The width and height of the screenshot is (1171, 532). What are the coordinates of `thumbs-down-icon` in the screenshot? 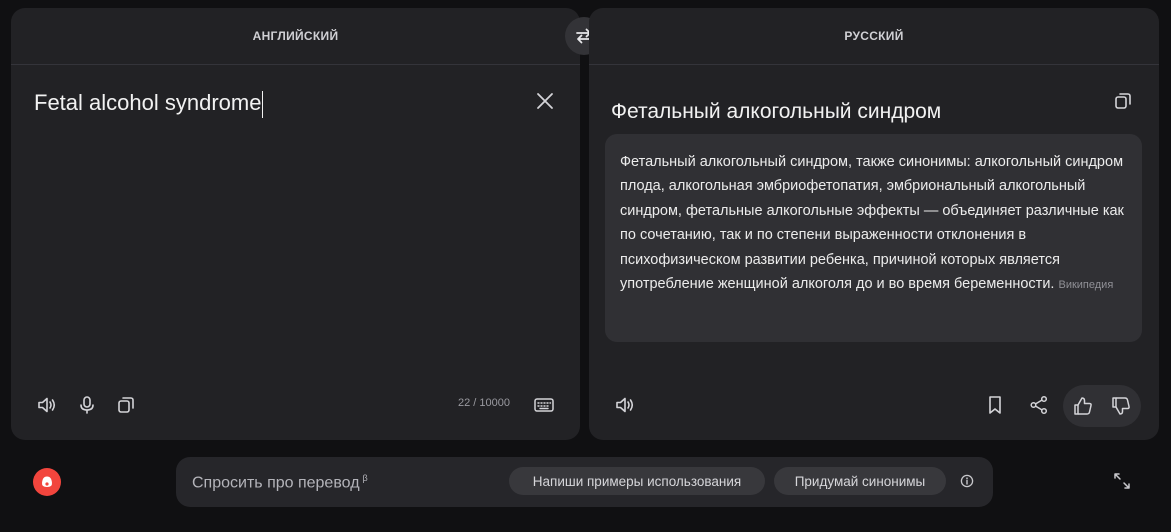 It's located at (1121, 406).